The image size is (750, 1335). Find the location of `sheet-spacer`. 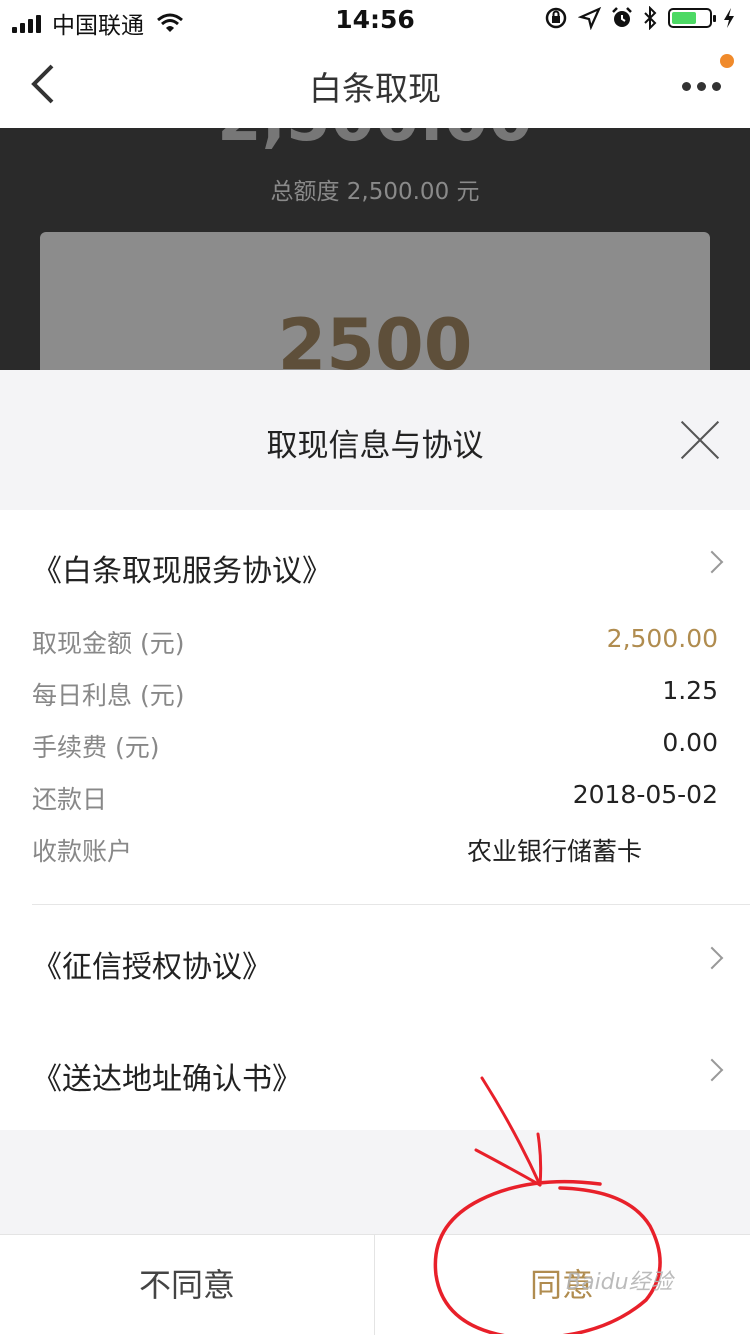

sheet-spacer is located at coordinates (375, 1182).